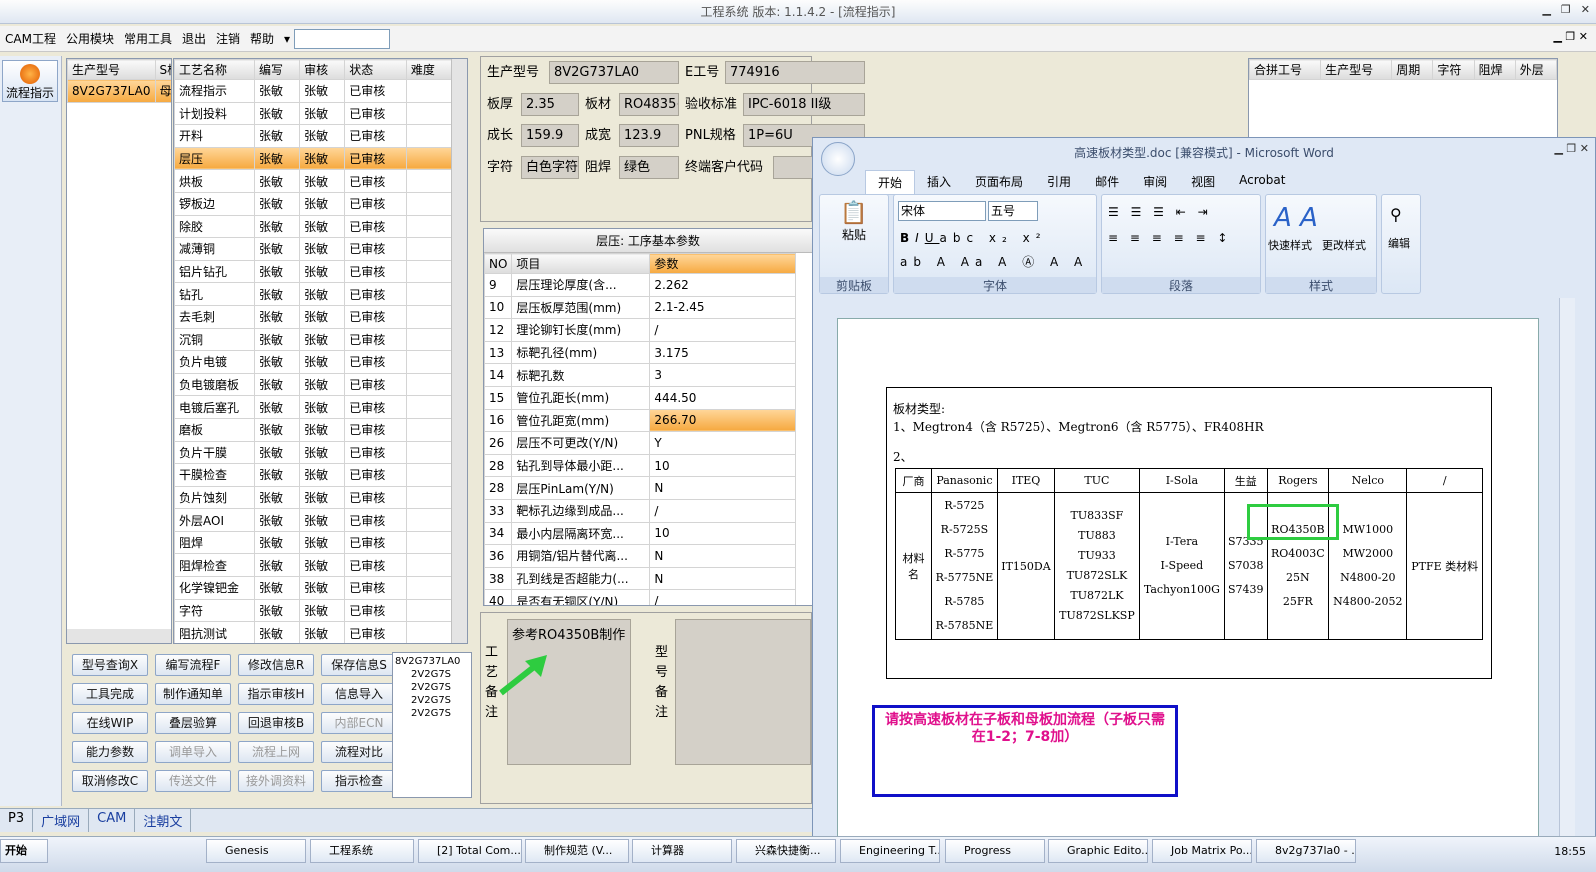  What do you see at coordinates (640, 465) in the screenshot?
I see `table-row: 28 钻孔到导体最小距... 10` at bounding box center [640, 465].